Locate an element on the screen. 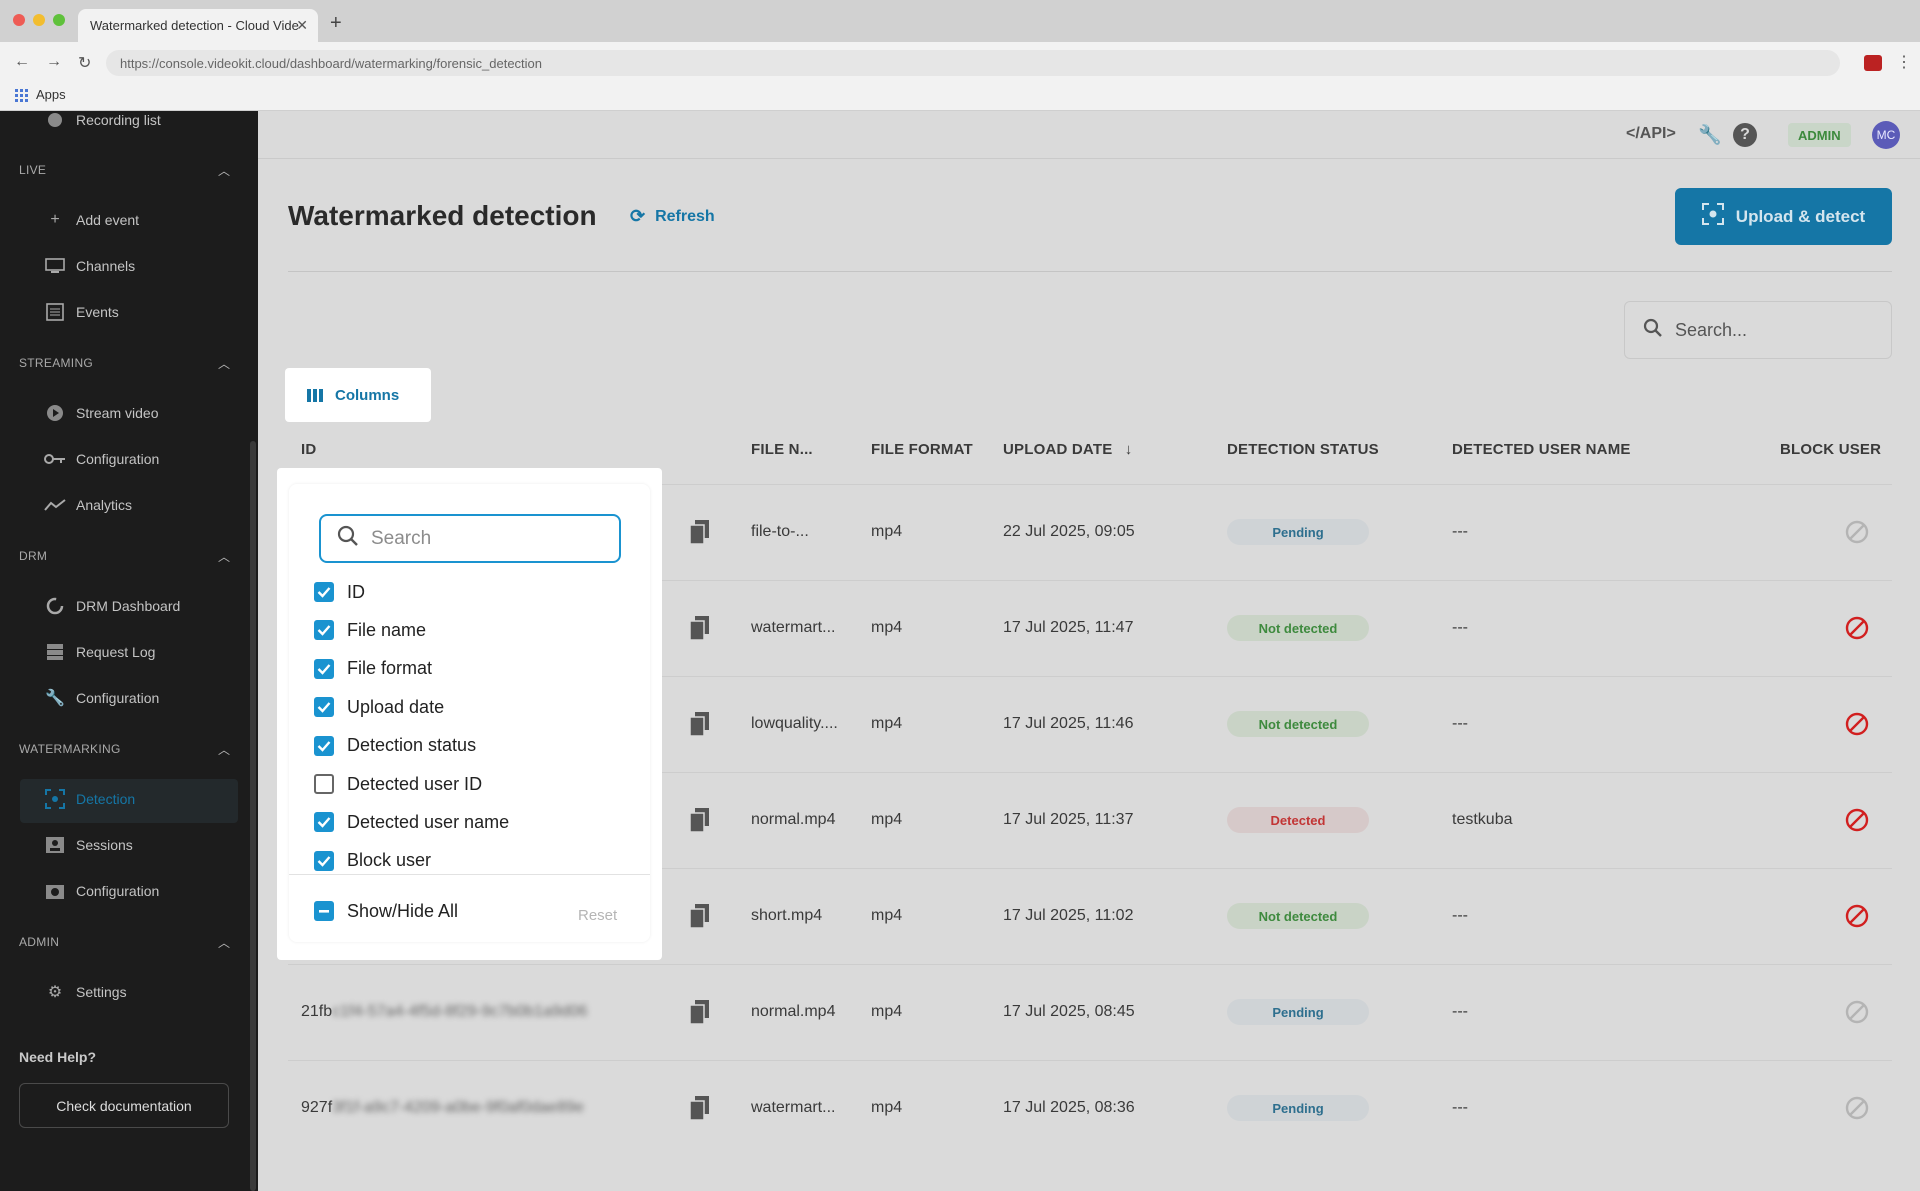 Image resolution: width=1920 pixels, height=1191 pixels. maximize-window-button is located at coordinates (59, 20).